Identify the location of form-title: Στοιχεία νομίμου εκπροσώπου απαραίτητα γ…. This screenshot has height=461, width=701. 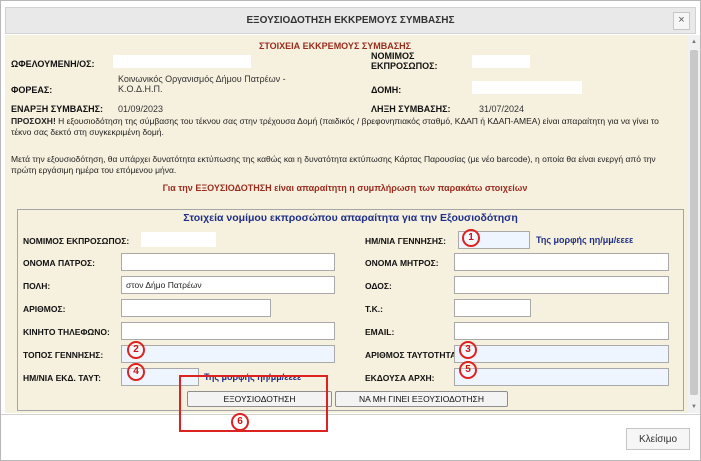
(350, 218).